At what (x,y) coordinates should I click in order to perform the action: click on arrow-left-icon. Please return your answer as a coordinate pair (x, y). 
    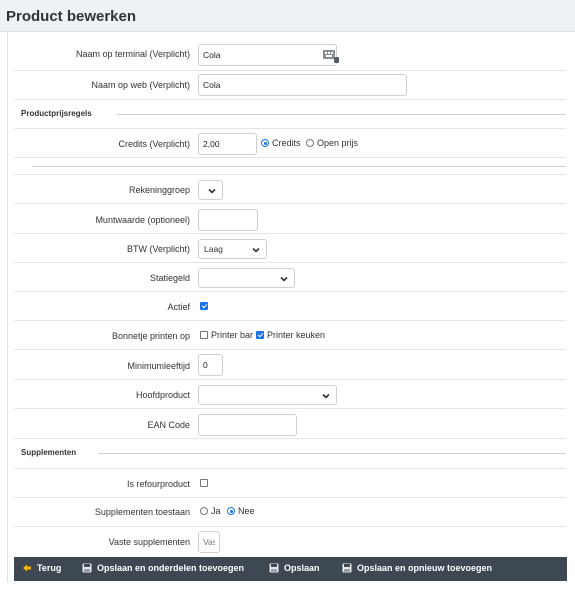
    Looking at the image, I should click on (27, 568).